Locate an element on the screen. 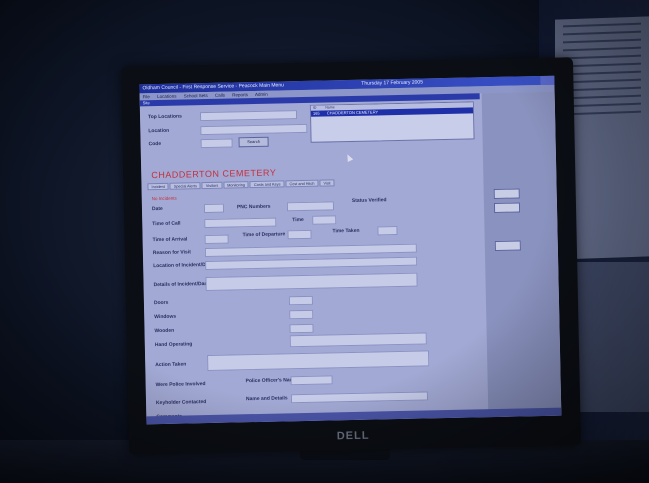 Image resolution: width=649 pixels, height=483 pixels. hand-operating-field is located at coordinates (358, 340).